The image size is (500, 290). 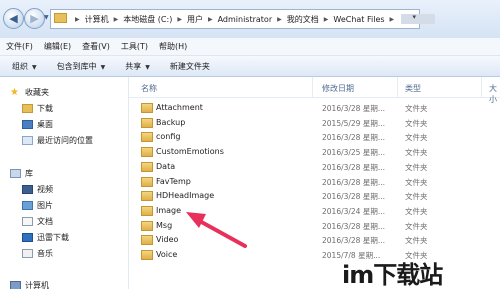 I want to click on menu-tools: 工具(T), so click(x=134, y=46).